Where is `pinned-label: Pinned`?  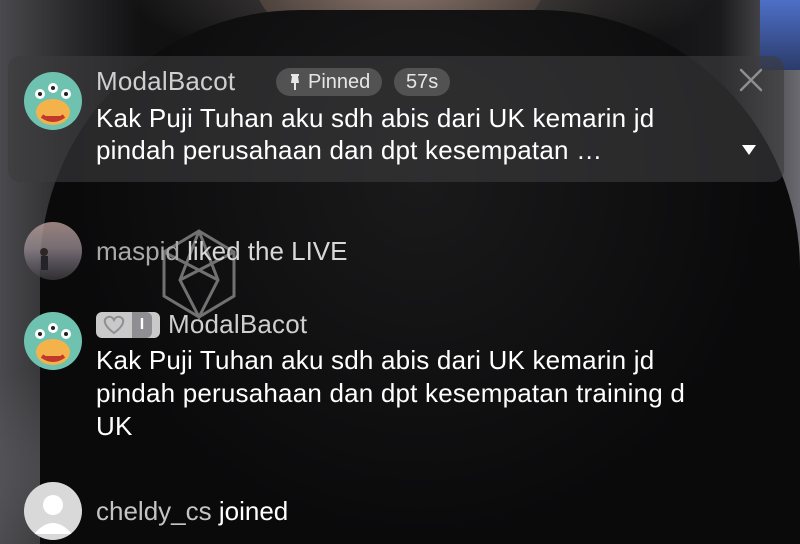
pinned-label: Pinned is located at coordinates (339, 82).